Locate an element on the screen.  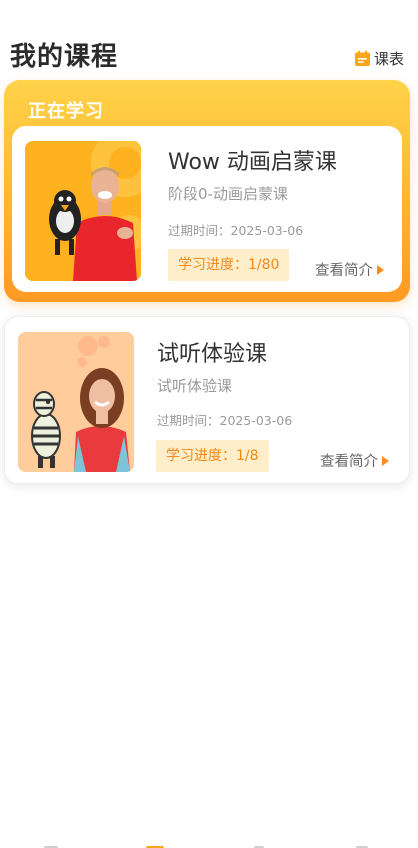
course-title: 试听体验课 is located at coordinates (212, 354).